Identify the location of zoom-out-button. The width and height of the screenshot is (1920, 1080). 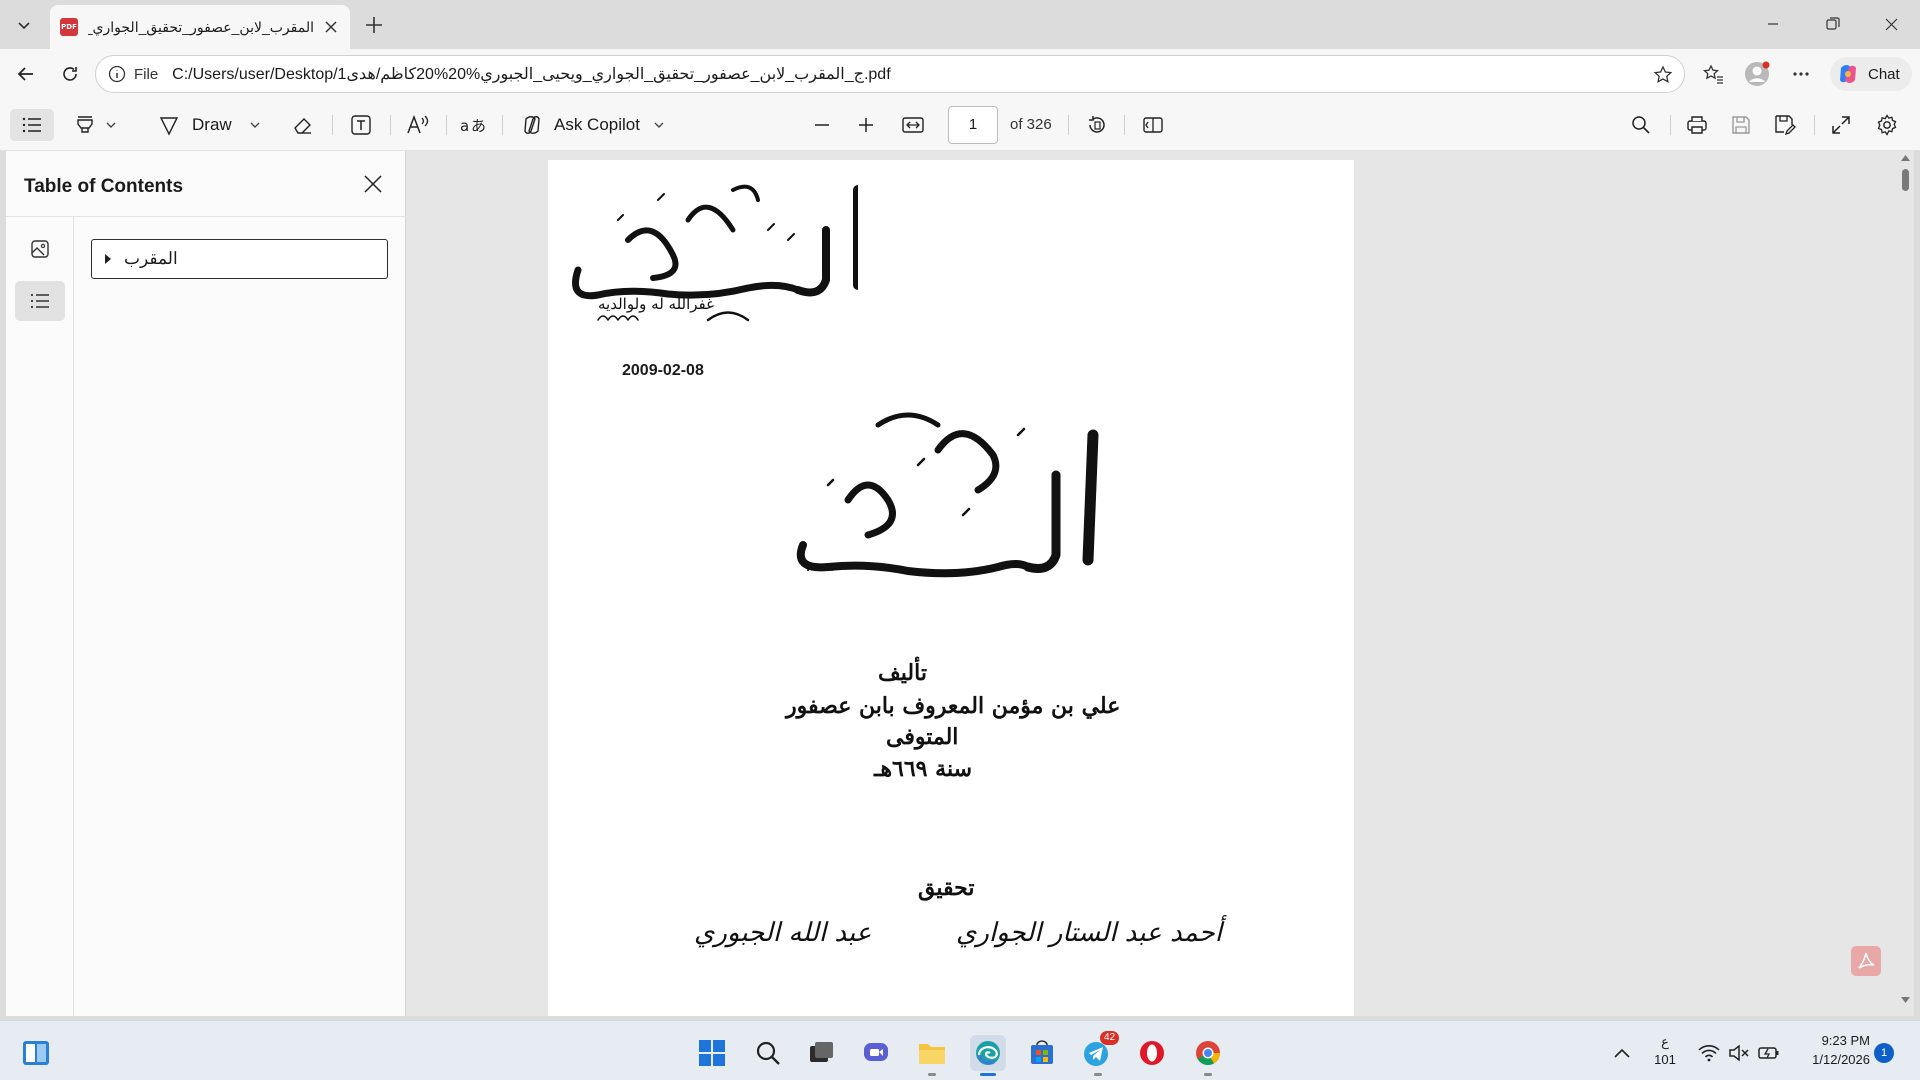
(822, 125).